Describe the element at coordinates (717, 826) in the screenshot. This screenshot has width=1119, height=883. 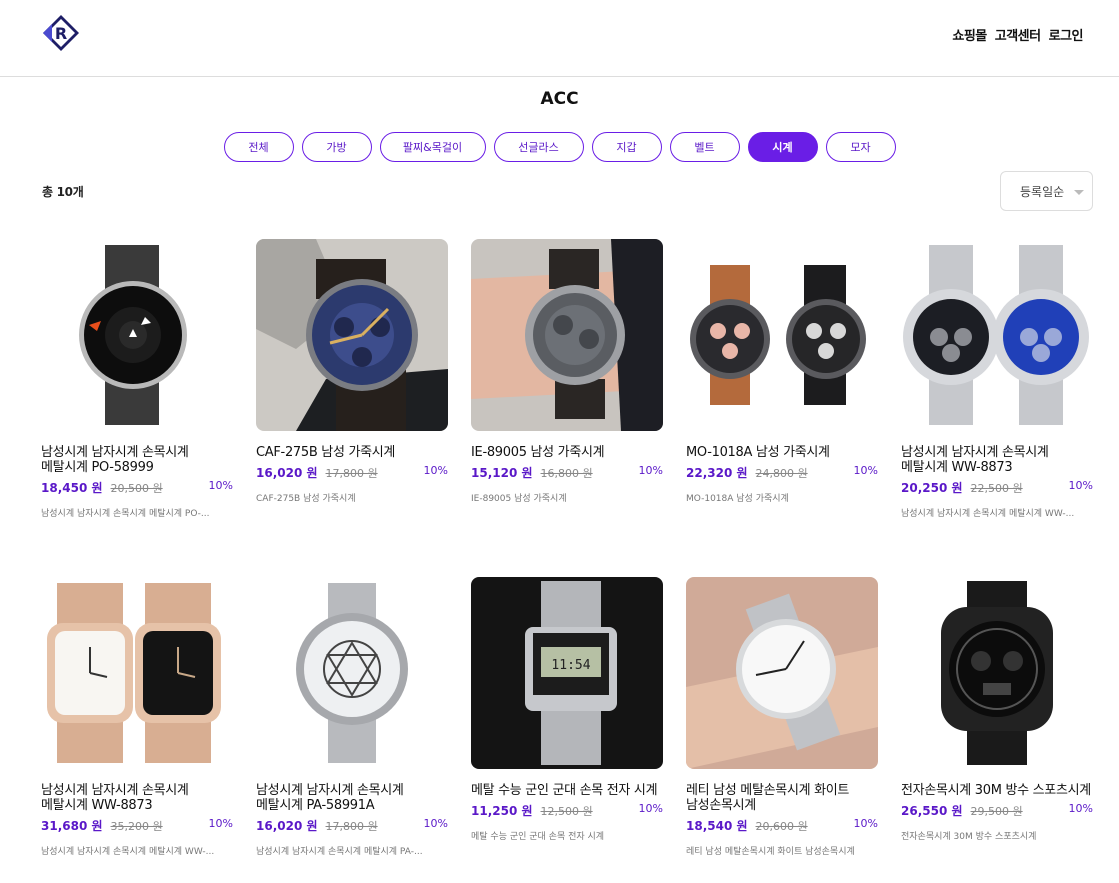
I see `sale-price: 18,540 원` at that location.